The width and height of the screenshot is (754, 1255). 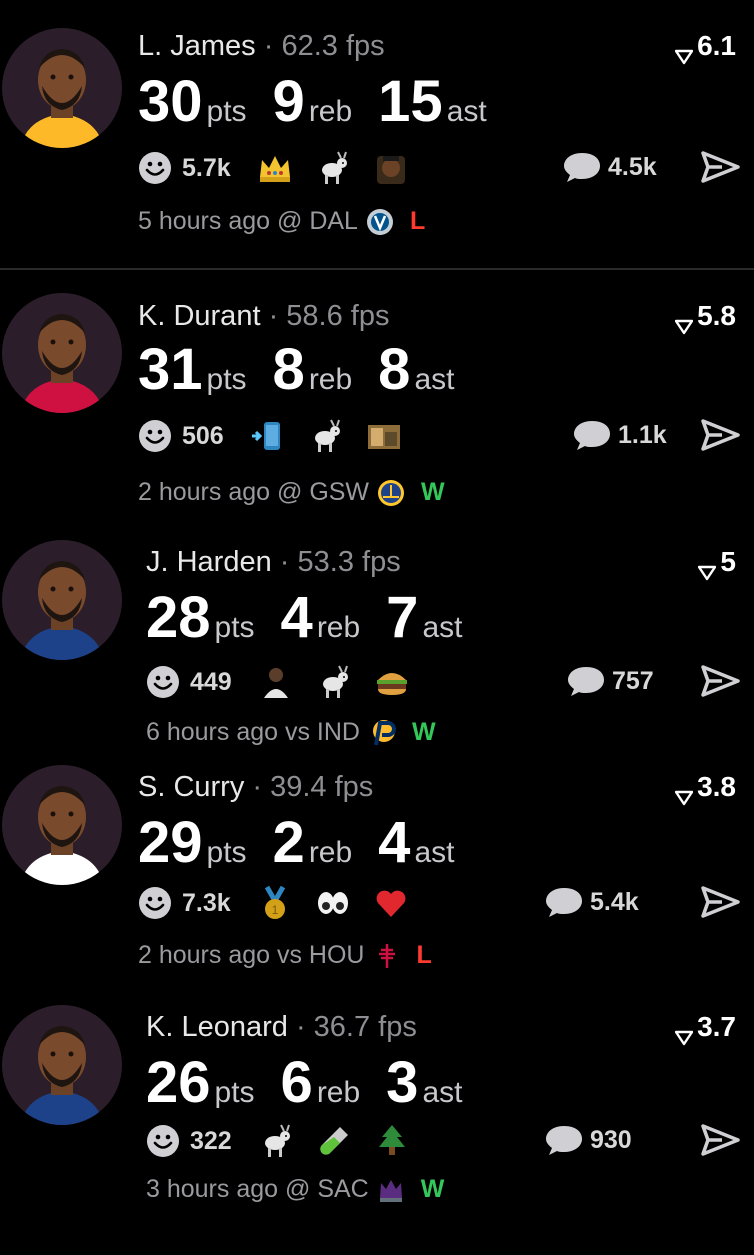 I want to click on player-name: K. Durant, so click(x=199, y=316).